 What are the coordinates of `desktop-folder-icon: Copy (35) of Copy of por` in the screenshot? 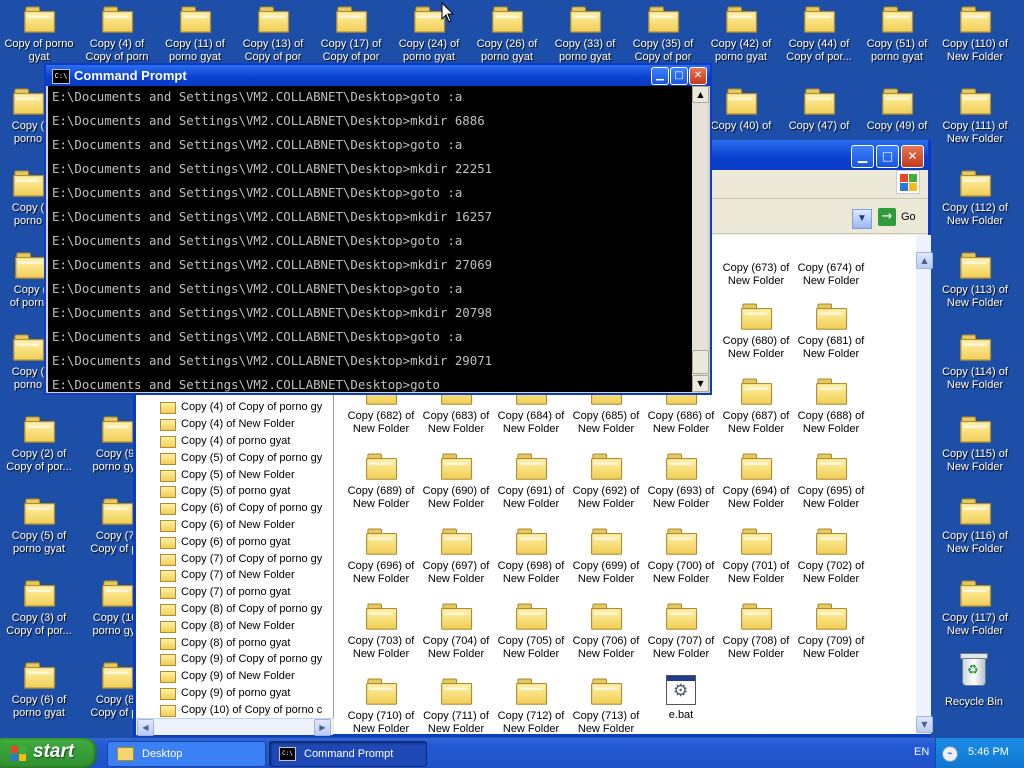 It's located at (663, 34).